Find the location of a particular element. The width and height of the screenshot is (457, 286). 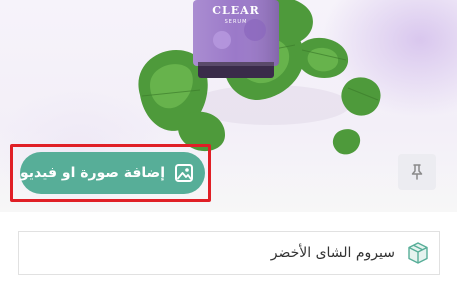

bottle-type-text: SERUM is located at coordinates (236, 22).